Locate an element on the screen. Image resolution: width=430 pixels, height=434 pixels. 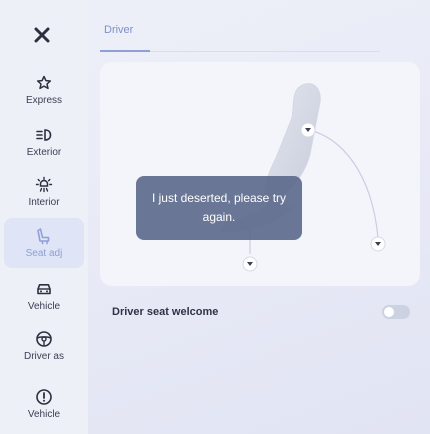
steering-wheel-icon is located at coordinates (44, 339).